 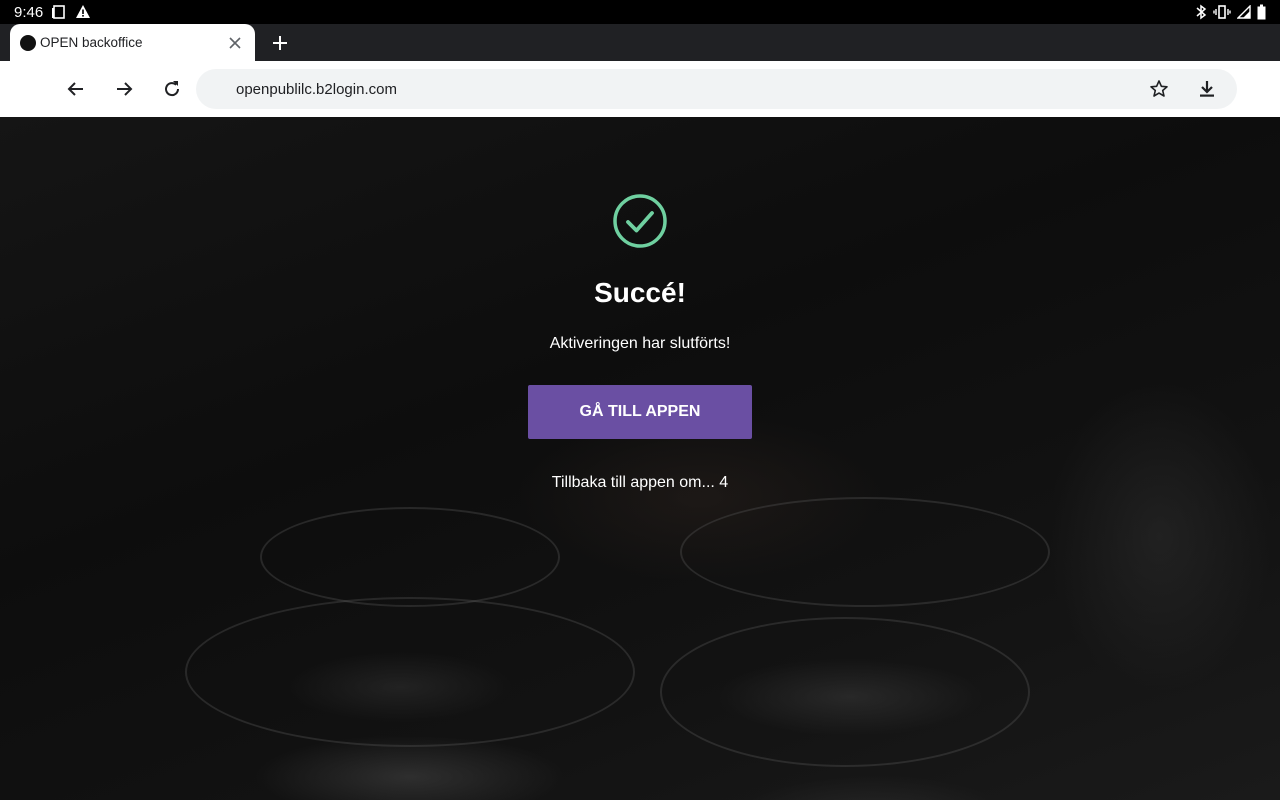 I want to click on bluetooth-icon, so click(x=1201, y=12).